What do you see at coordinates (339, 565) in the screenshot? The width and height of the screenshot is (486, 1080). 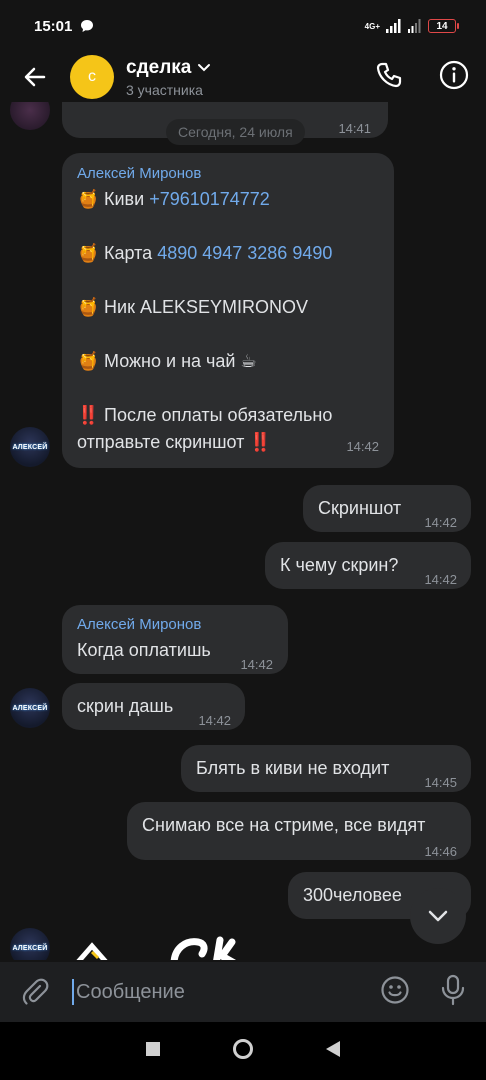 I see `message-text: К чему скрин?` at bounding box center [339, 565].